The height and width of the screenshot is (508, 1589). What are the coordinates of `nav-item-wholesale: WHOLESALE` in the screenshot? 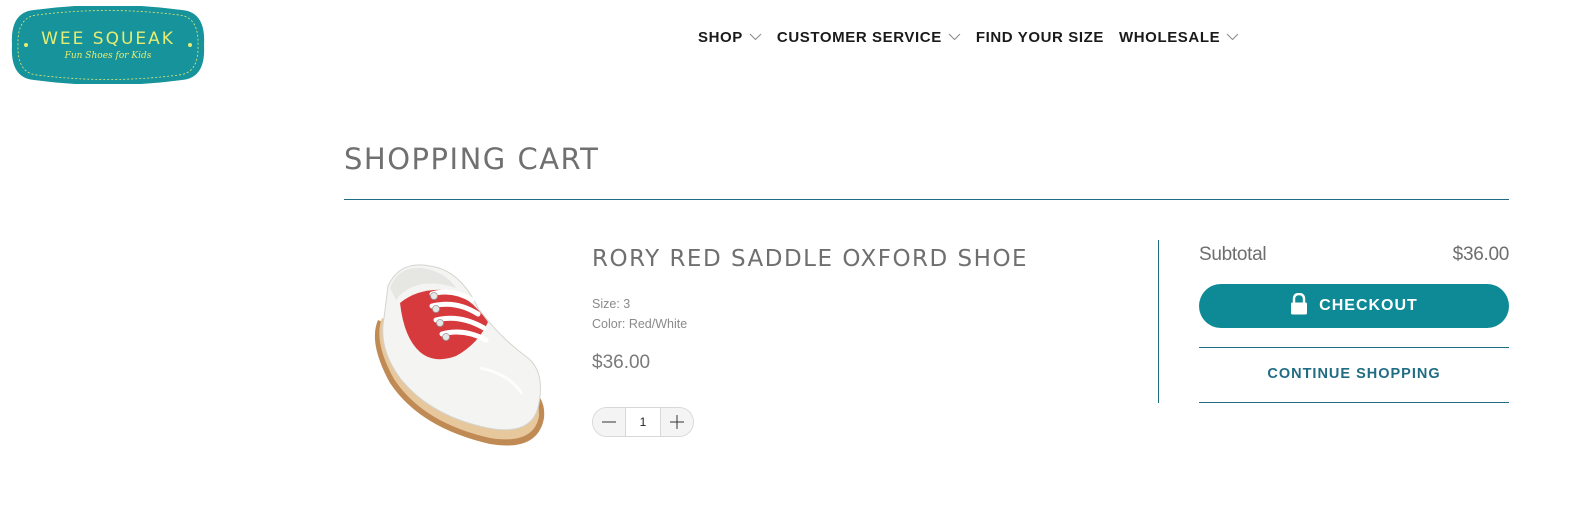 It's located at (1179, 37).